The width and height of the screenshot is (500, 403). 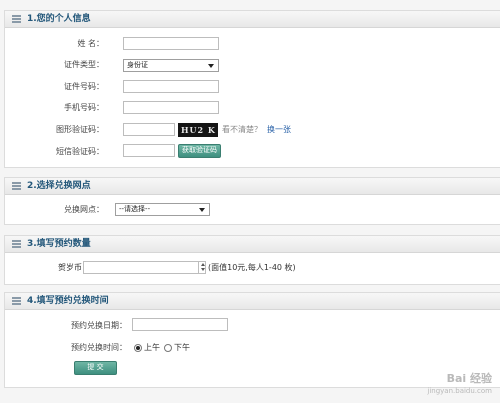 I want to click on time-label: 预约兑换时间：, so click(x=99, y=347).